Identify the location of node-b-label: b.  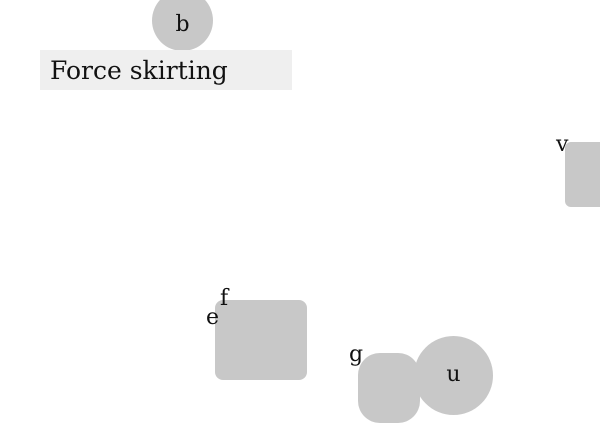
(182, 24).